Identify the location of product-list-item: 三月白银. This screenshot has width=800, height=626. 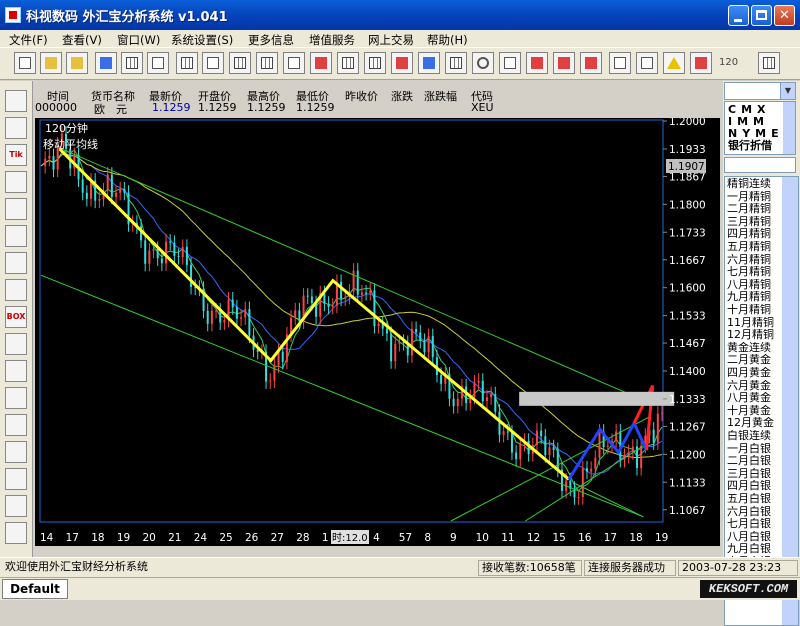
(752, 474).